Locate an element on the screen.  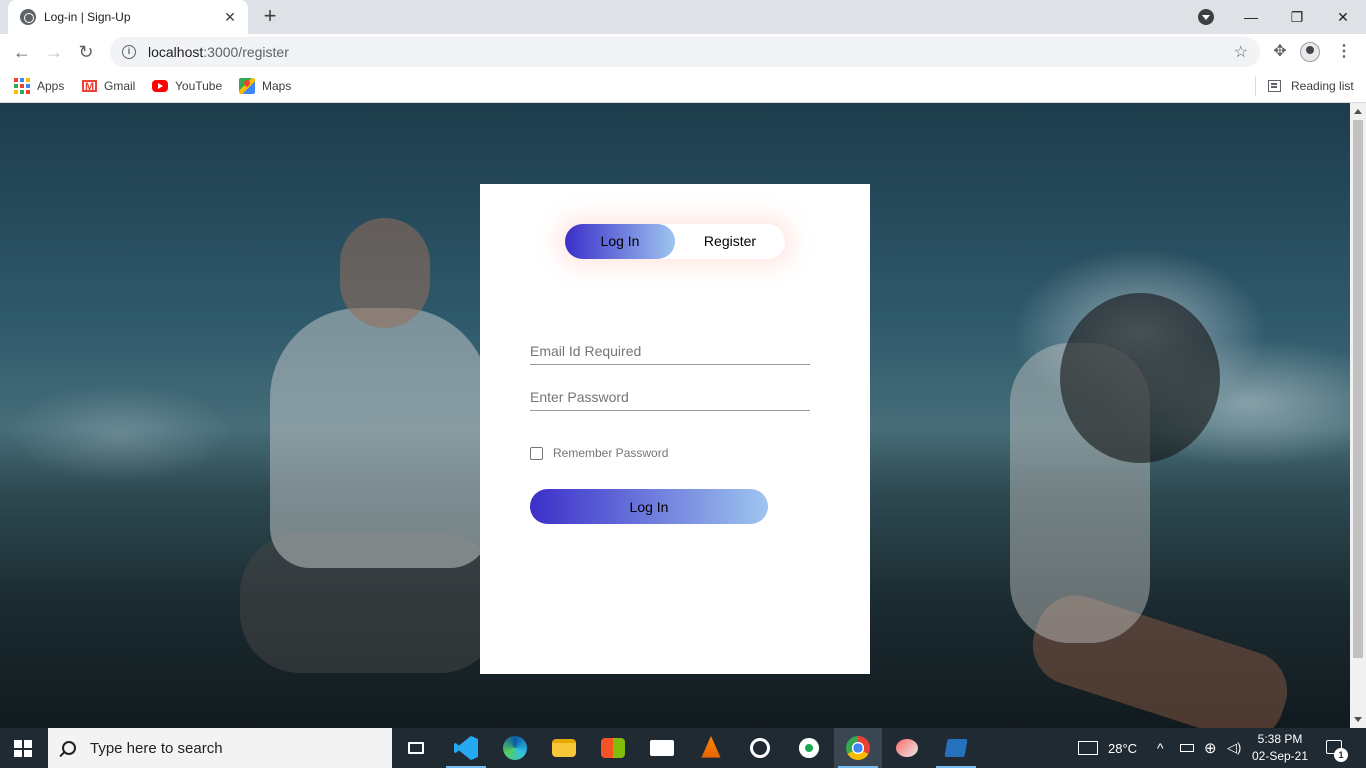
vscode-icon is located at coordinates (466, 748).